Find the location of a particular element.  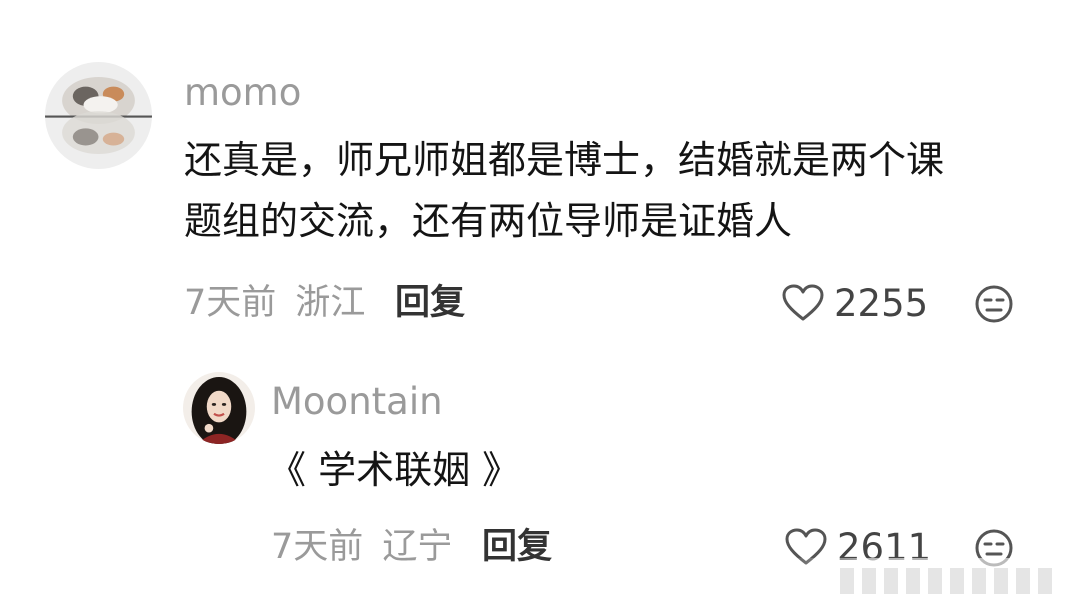

like-button: 2255 is located at coordinates (855, 303).